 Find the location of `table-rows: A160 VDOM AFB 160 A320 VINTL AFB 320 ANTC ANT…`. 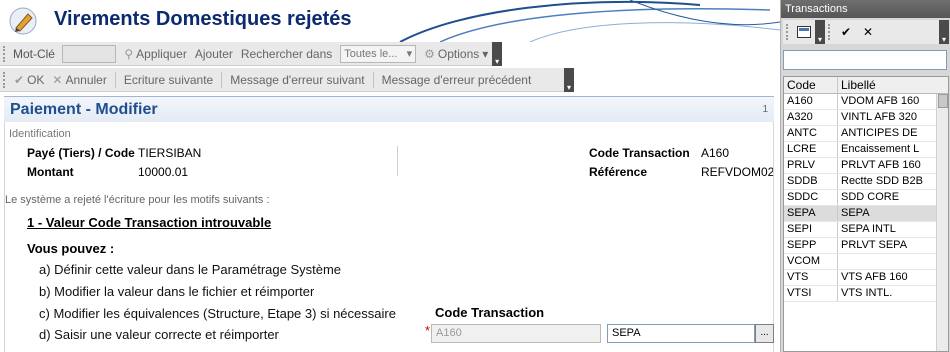

table-rows: A160 VDOM AFB 160 A320 VINTL AFB 320 ANTC ANT… is located at coordinates (866, 198).